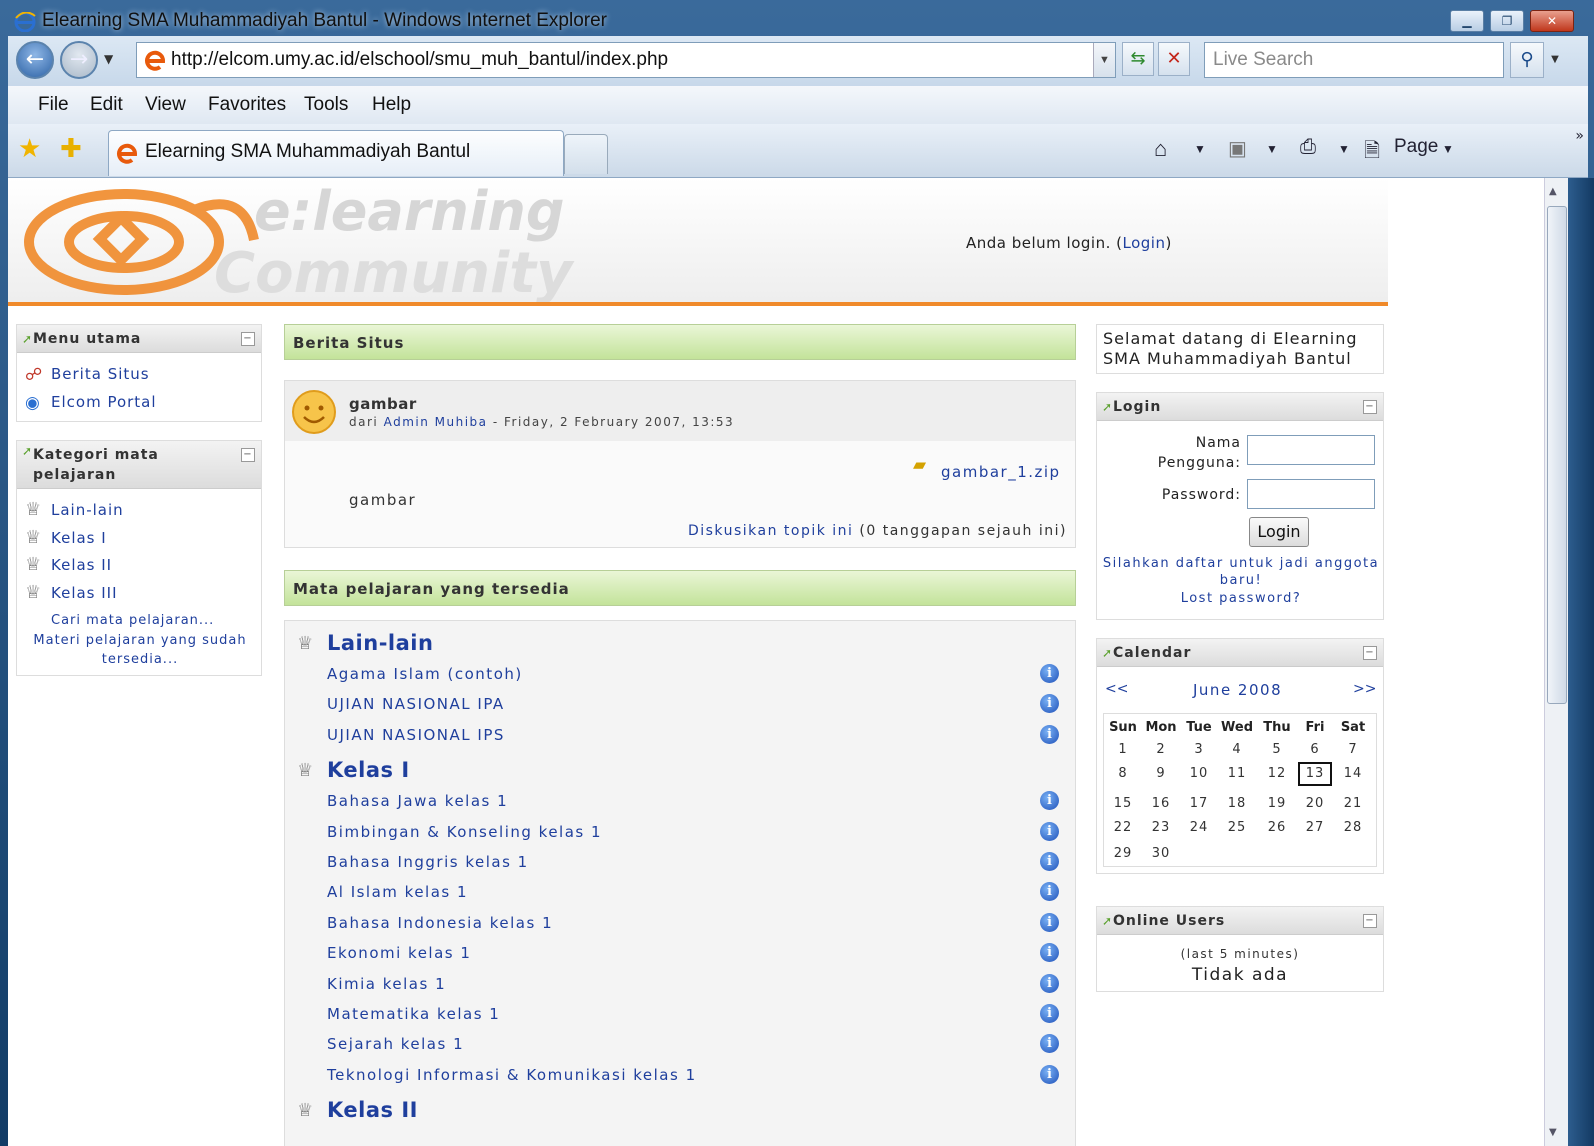  What do you see at coordinates (1161, 853) in the screenshot?
I see `calendar-day: 30` at bounding box center [1161, 853].